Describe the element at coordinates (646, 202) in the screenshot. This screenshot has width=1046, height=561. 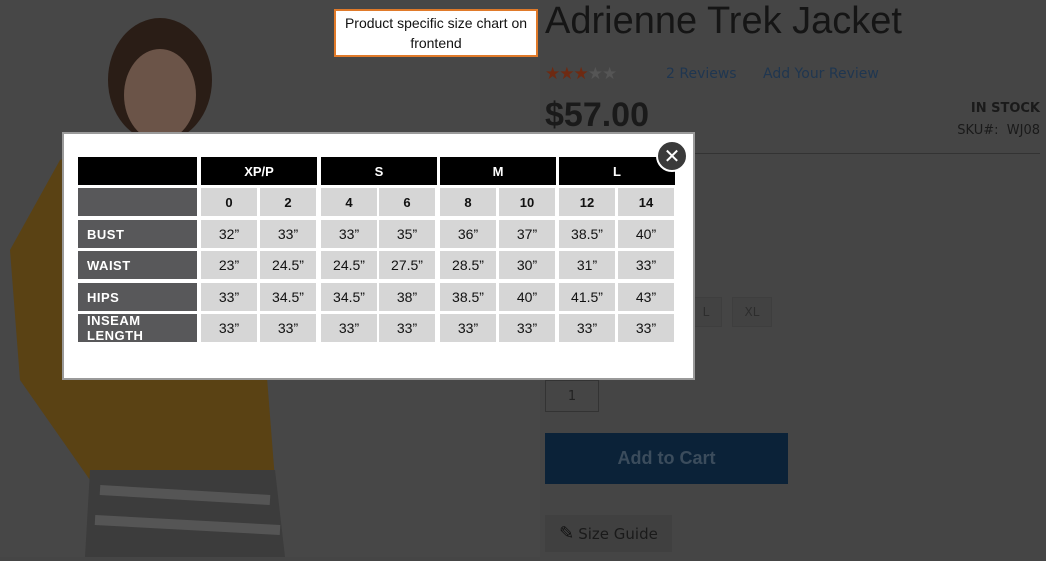
I see `size-number-cell: 14` at that location.